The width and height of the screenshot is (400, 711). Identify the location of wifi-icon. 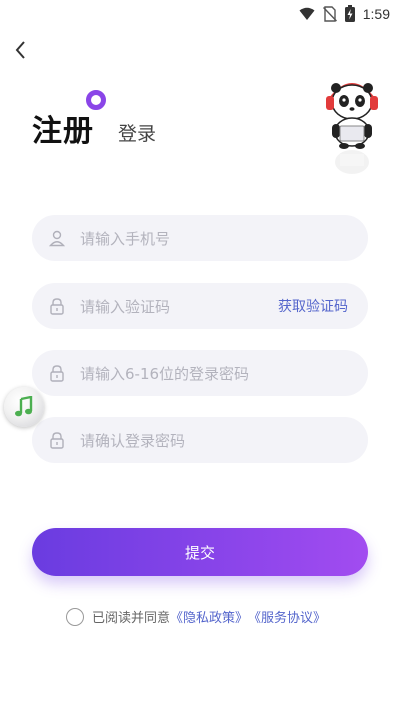
(307, 13).